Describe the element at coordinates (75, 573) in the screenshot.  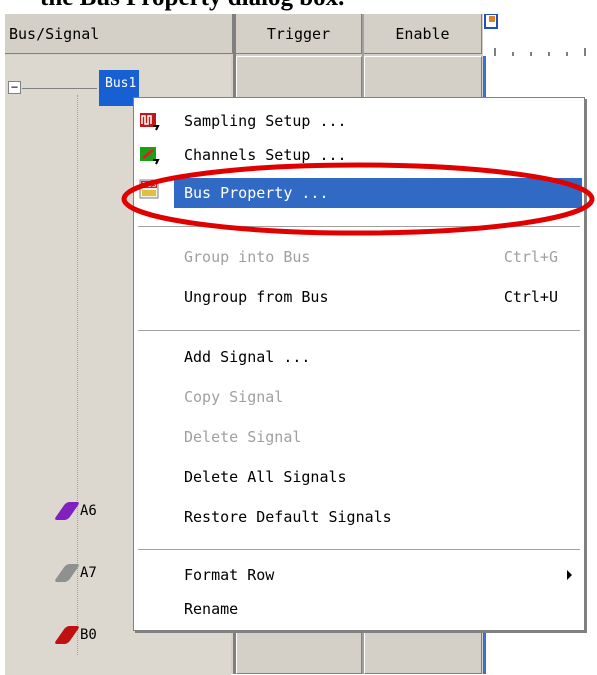
I see `signal-row-a7: A7` at that location.